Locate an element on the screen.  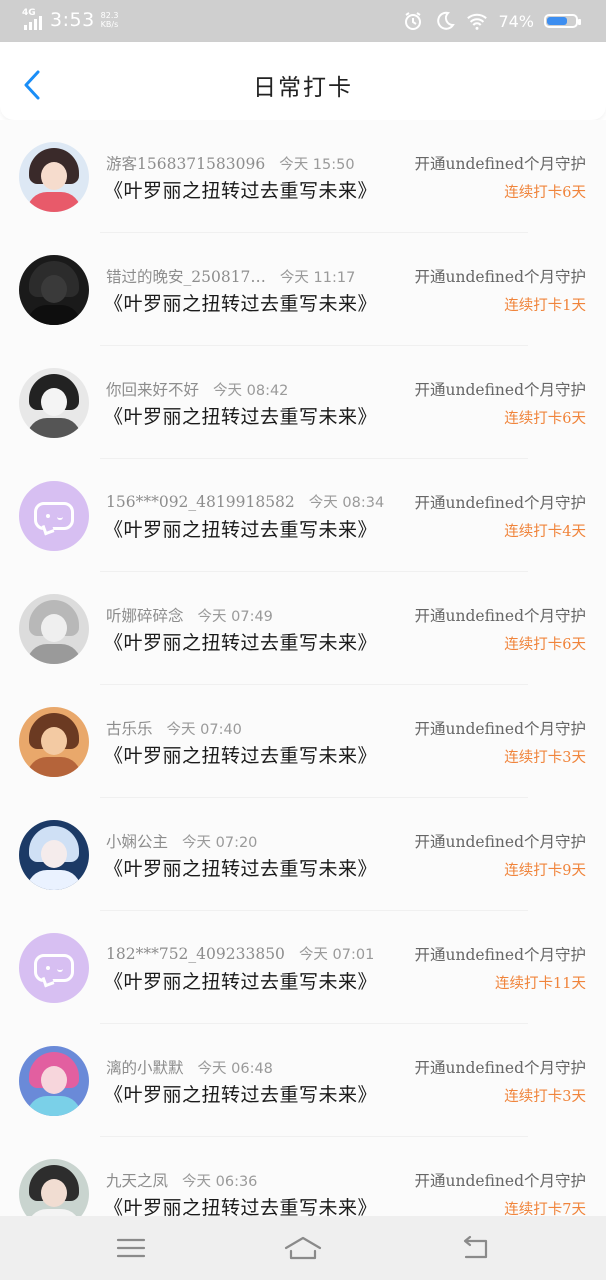
anime-girl-avatar is located at coordinates (54, 177).